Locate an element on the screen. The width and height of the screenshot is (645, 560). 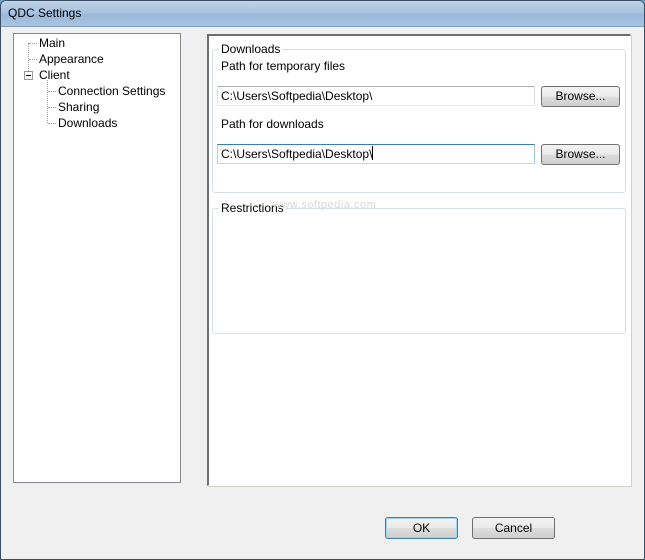
cancel-button: Cancel is located at coordinates (513, 528).